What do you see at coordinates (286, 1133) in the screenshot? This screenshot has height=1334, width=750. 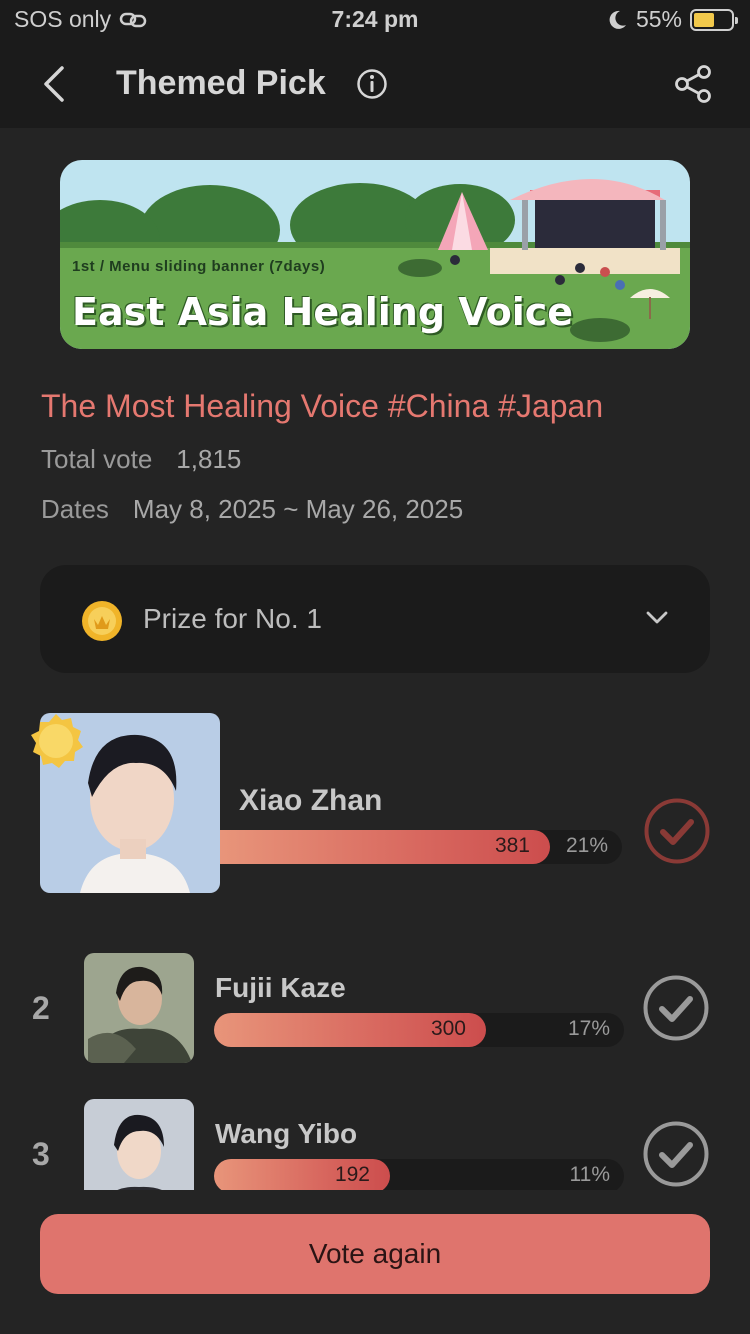 I see `candidate-name: Wang Yibo` at bounding box center [286, 1133].